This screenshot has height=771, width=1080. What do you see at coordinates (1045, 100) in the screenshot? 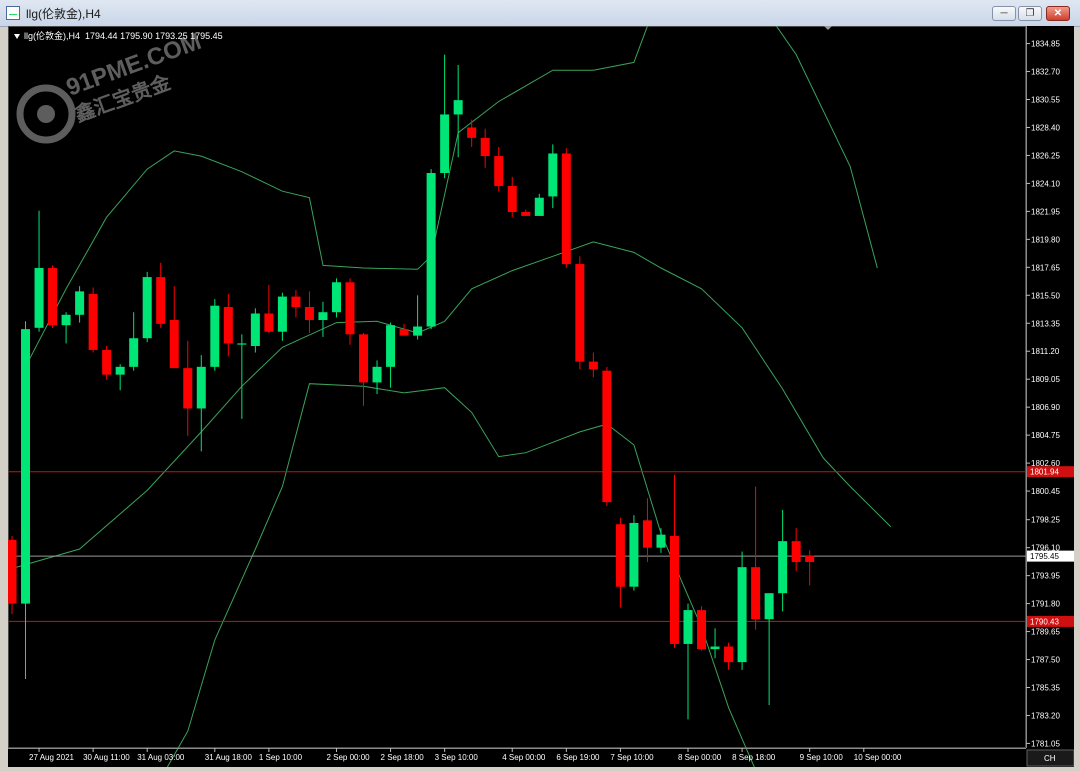
I see `y-tick-label: 1830.55` at bounding box center [1045, 100].